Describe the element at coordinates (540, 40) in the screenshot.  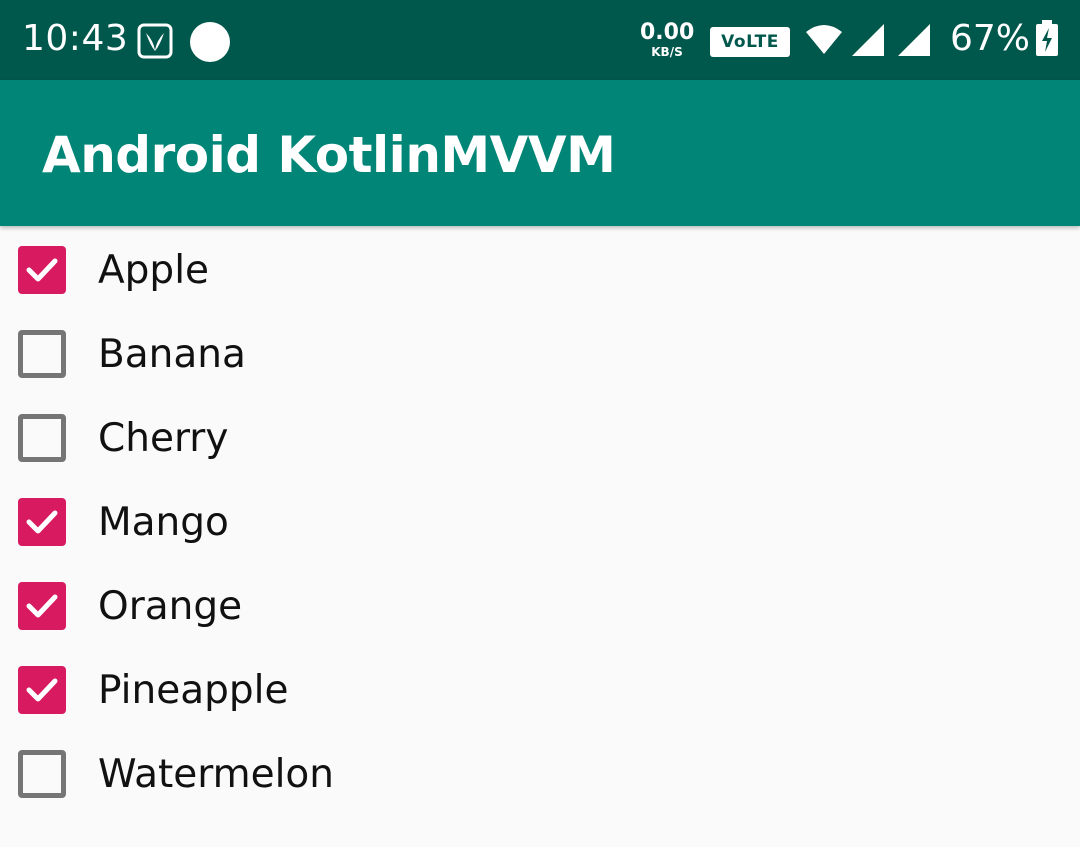
I see `status-bar: 10:43 0.00 KB/S VoLTE 67%` at that location.